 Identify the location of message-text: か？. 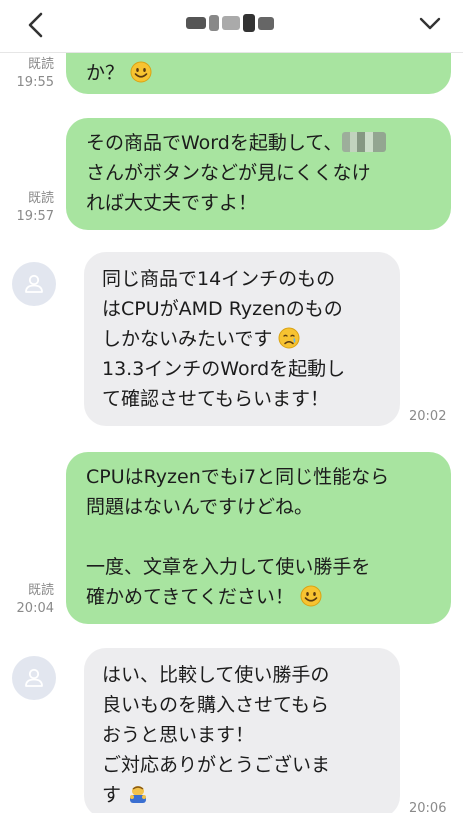
(105, 73).